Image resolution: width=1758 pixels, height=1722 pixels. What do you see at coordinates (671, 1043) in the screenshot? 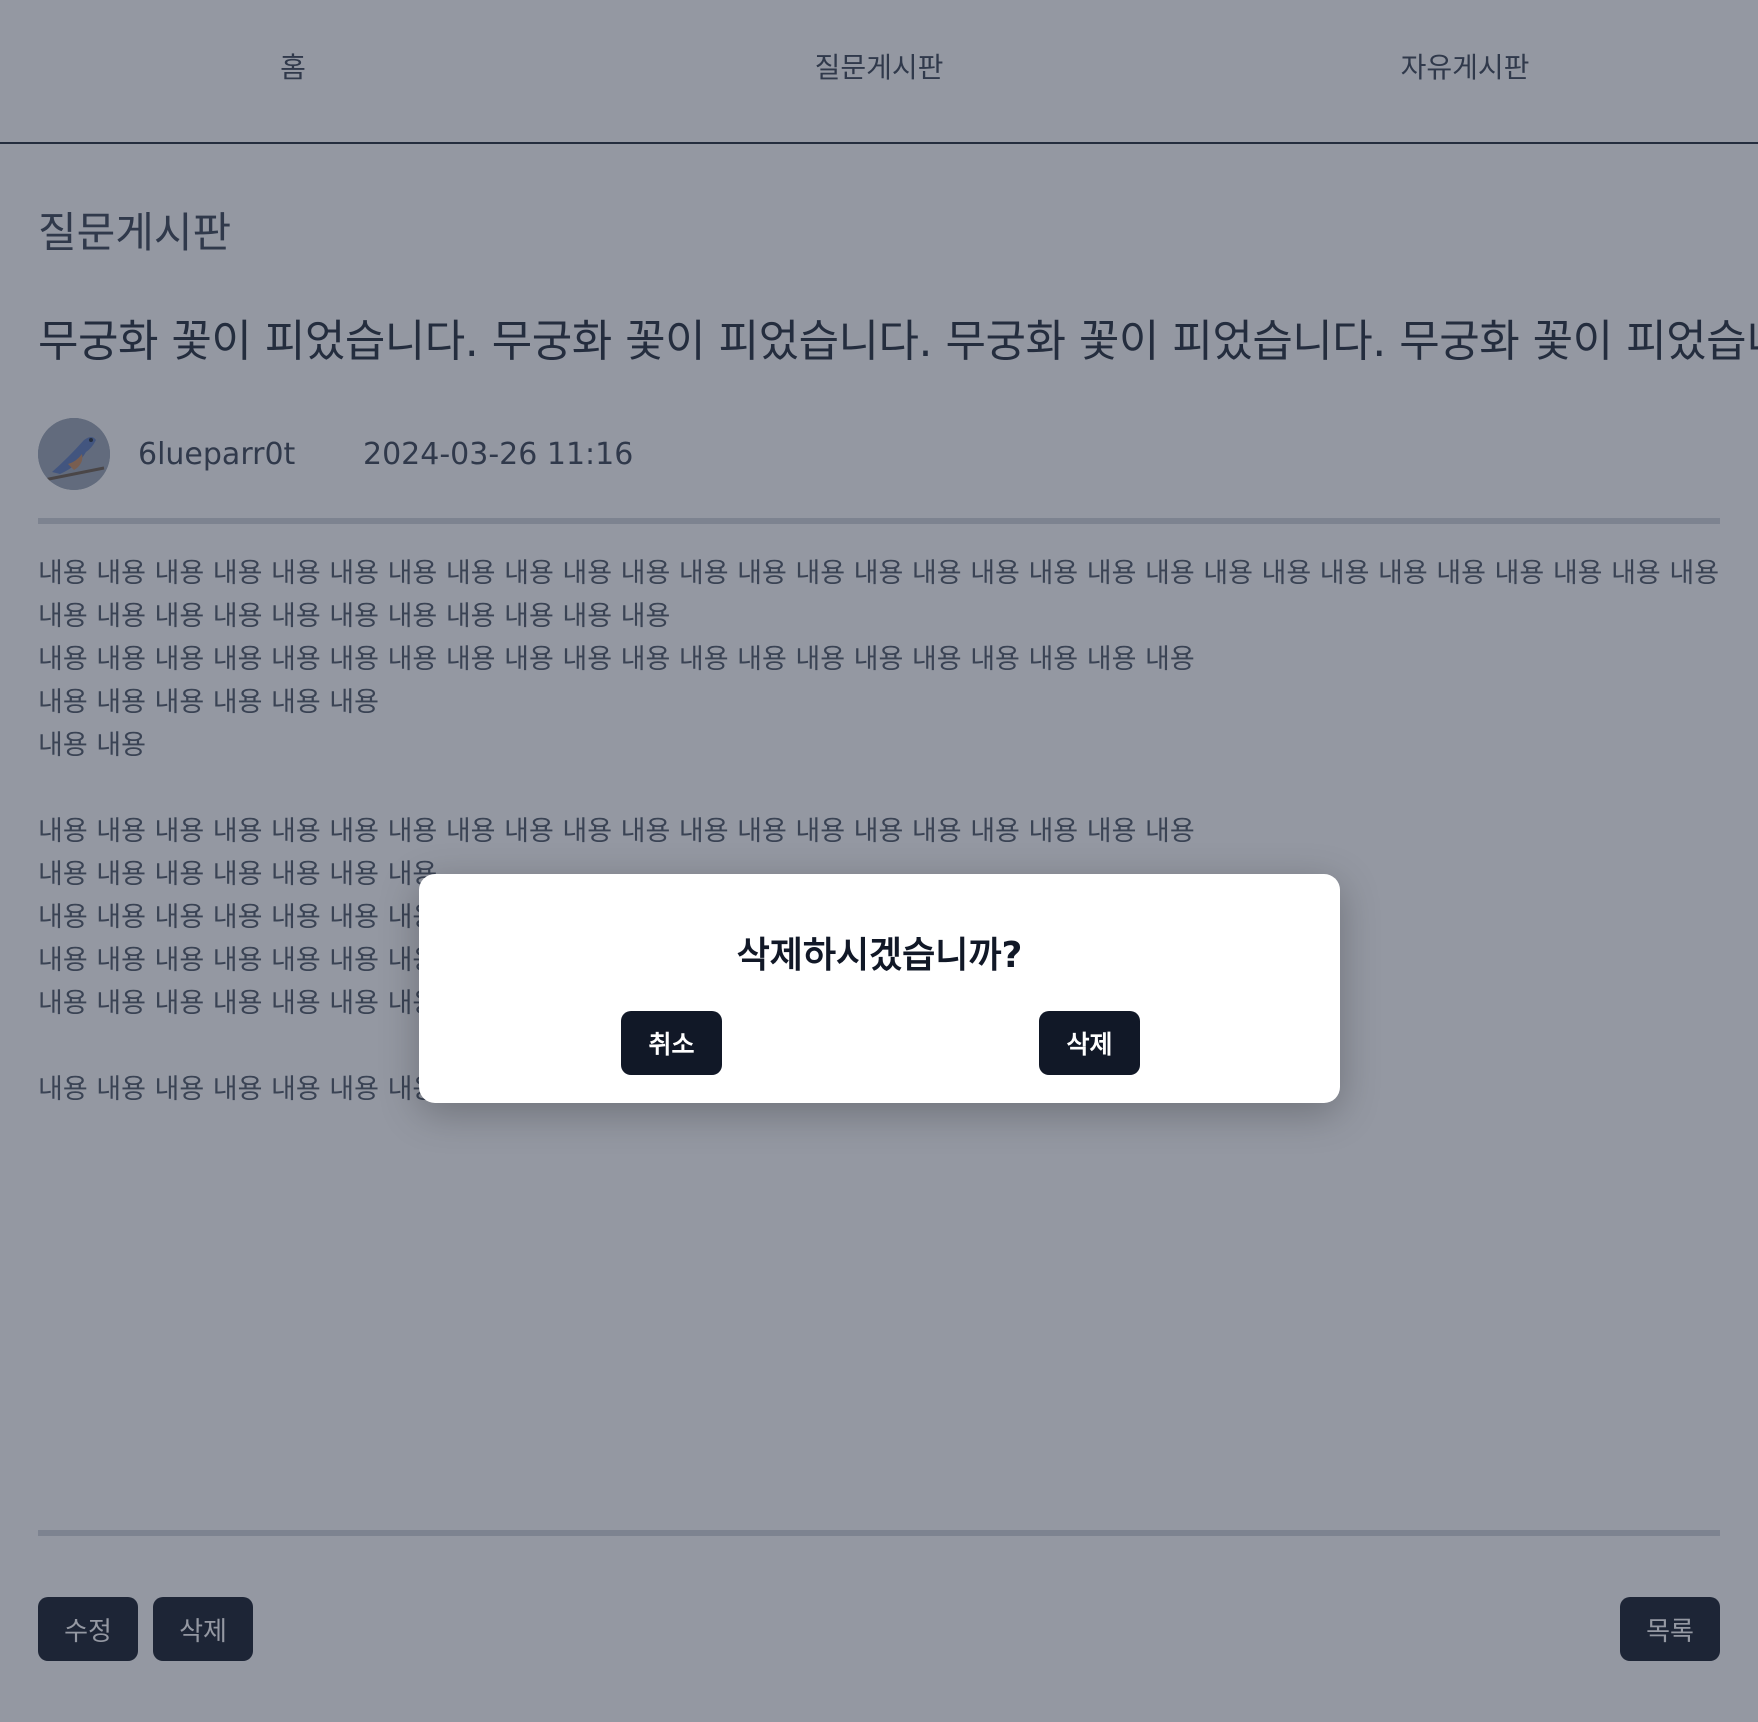
I see `modal-cancel-button: 취소` at bounding box center [671, 1043].